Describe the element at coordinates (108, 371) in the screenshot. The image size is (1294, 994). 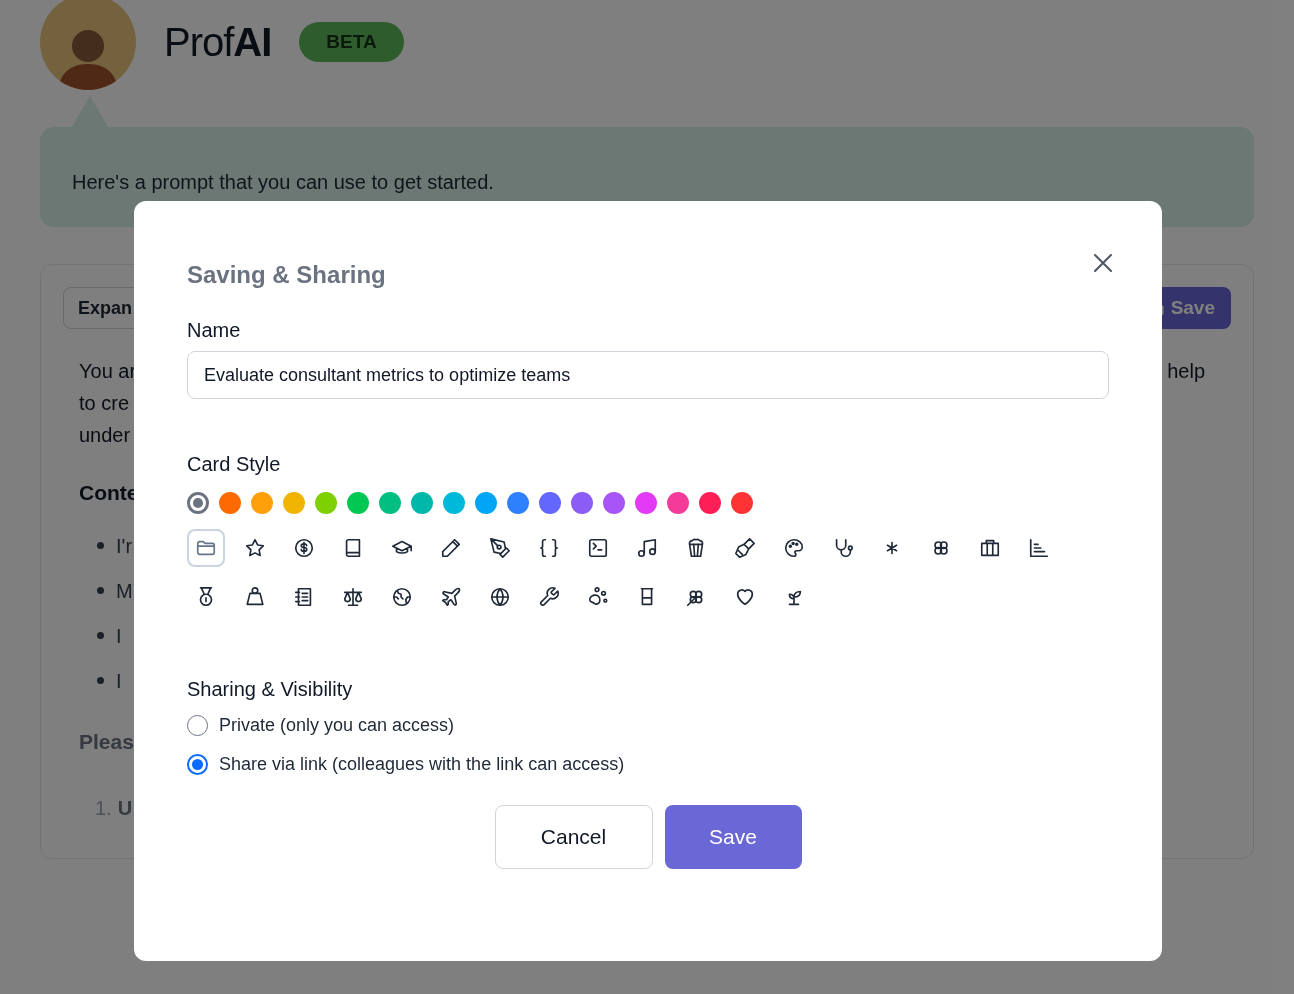
I see `paragraph-text: You ar` at that location.